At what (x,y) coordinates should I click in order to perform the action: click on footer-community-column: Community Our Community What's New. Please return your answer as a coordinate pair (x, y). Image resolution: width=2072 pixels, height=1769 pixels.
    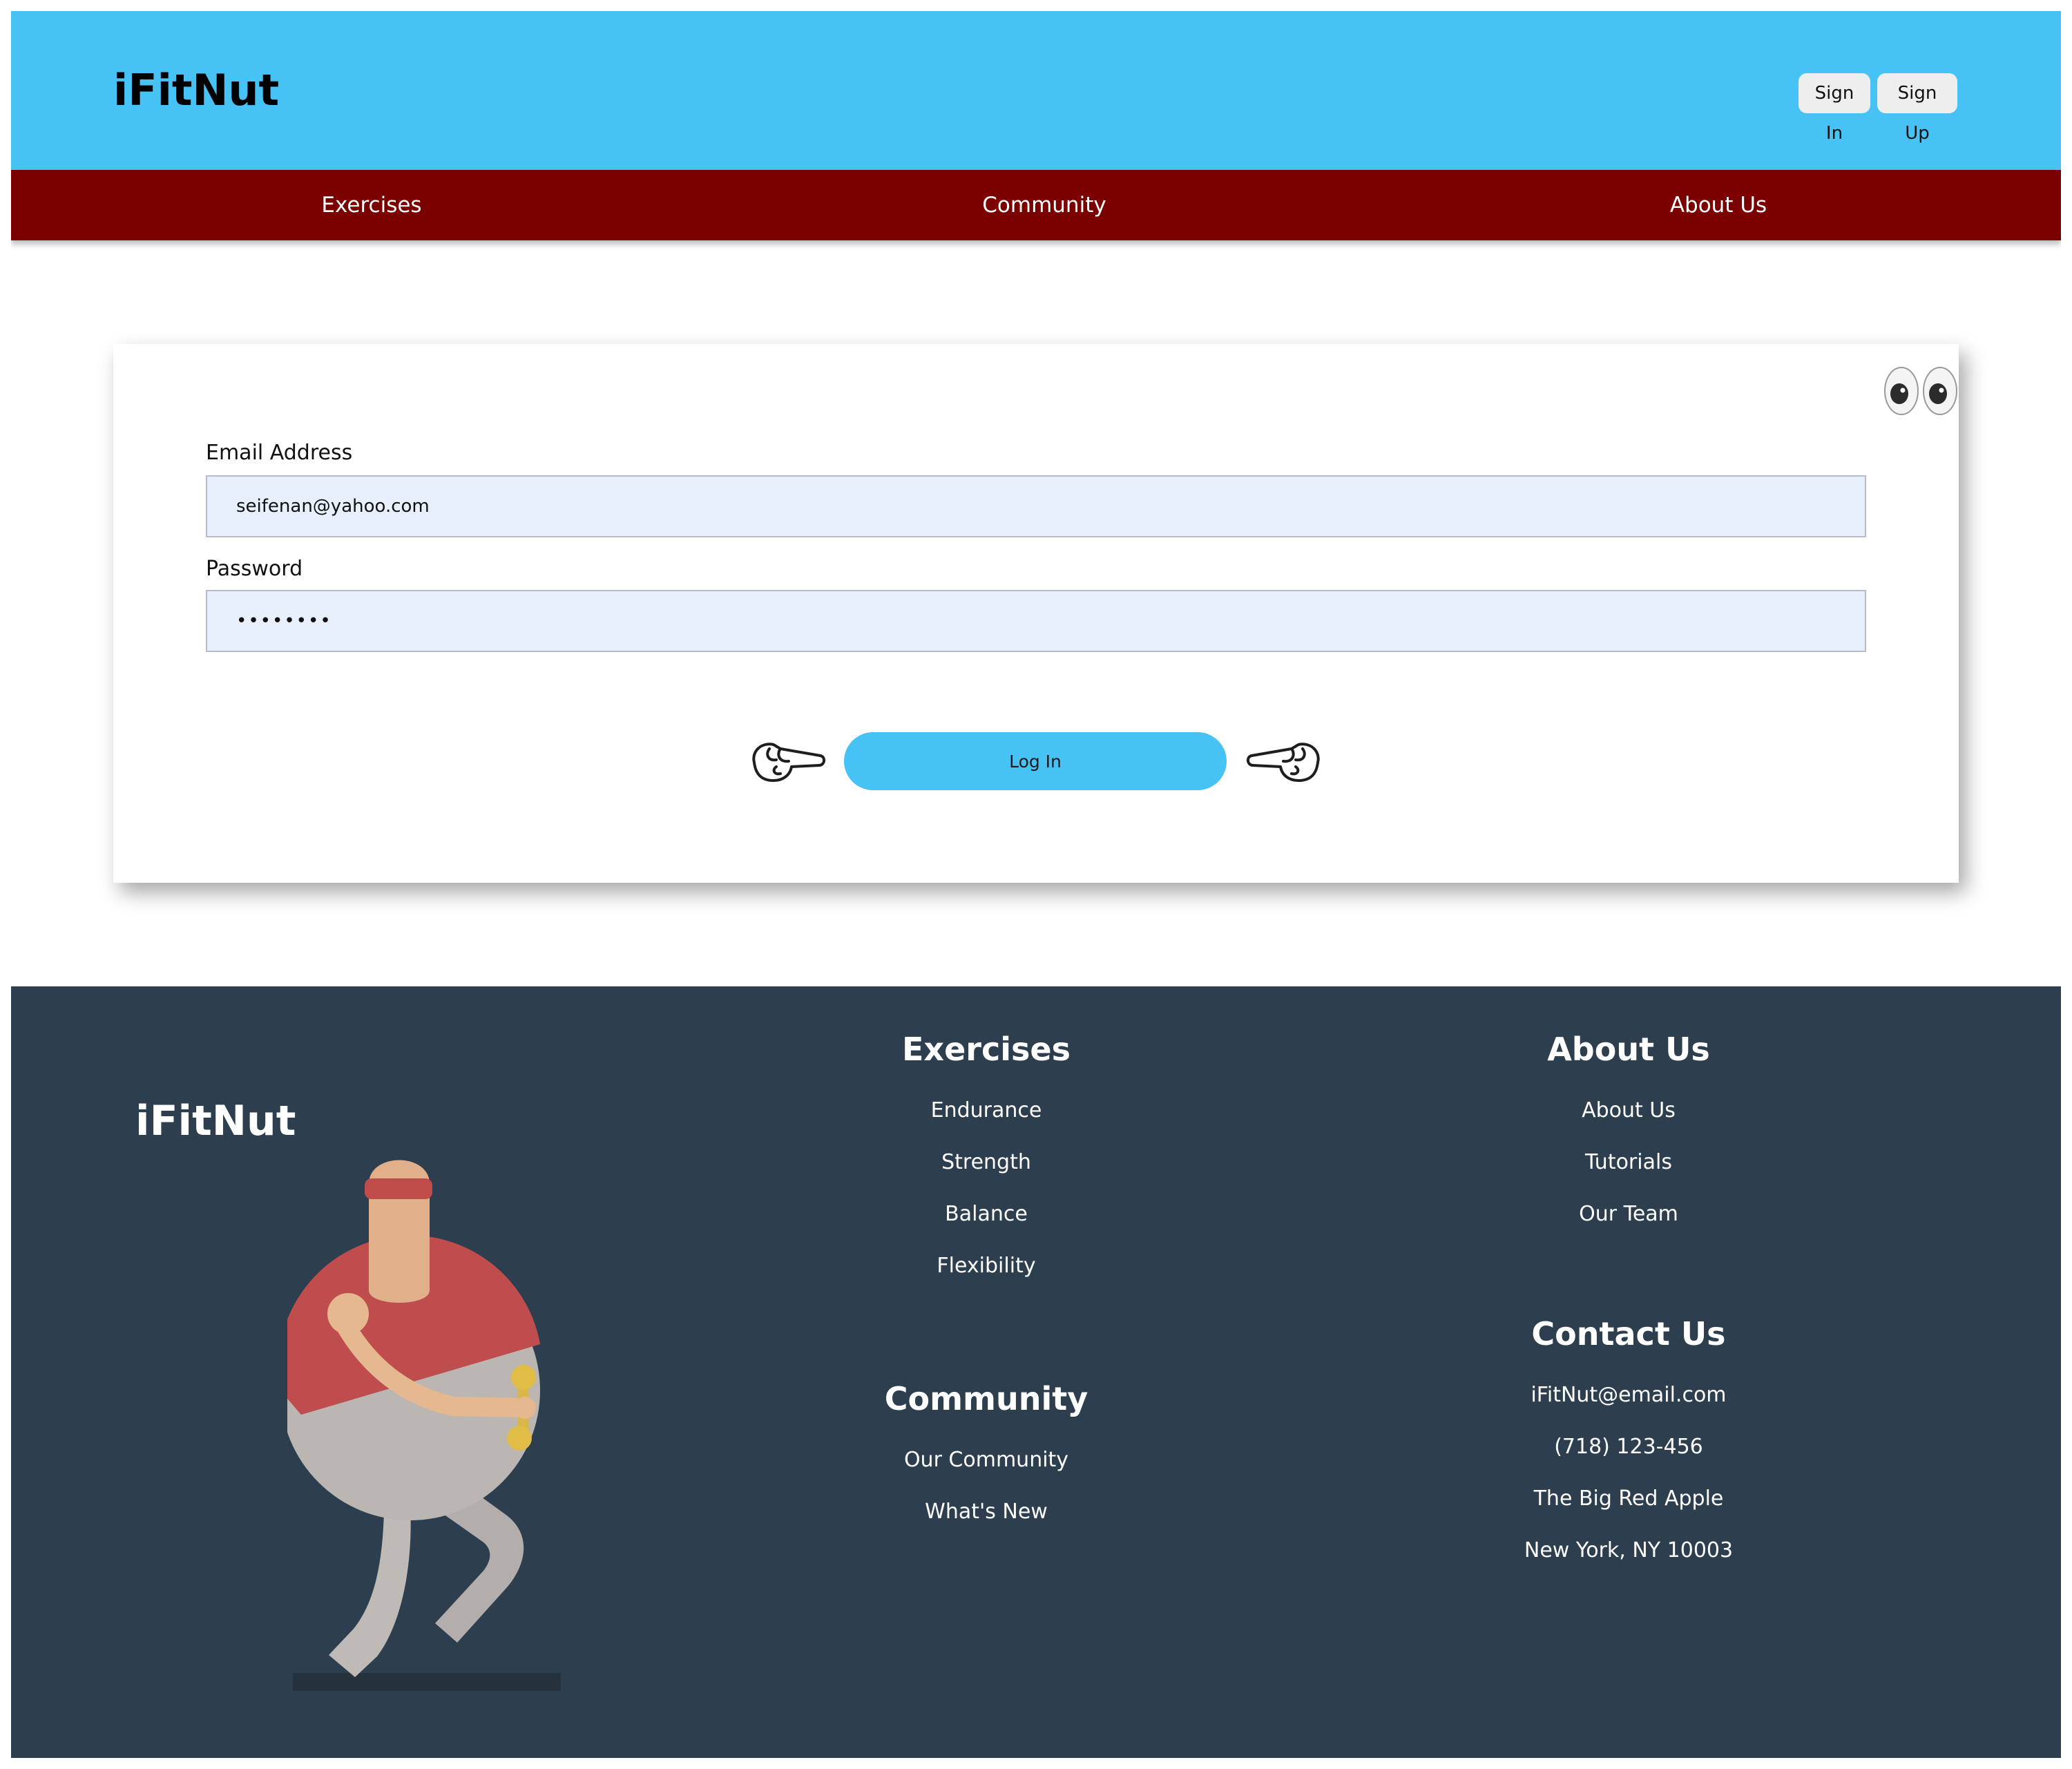
    Looking at the image, I should click on (986, 1459).